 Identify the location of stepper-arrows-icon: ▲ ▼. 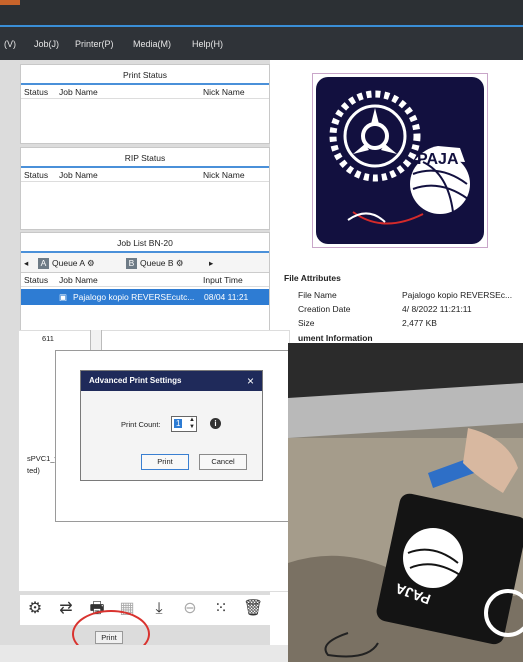
(192, 424).